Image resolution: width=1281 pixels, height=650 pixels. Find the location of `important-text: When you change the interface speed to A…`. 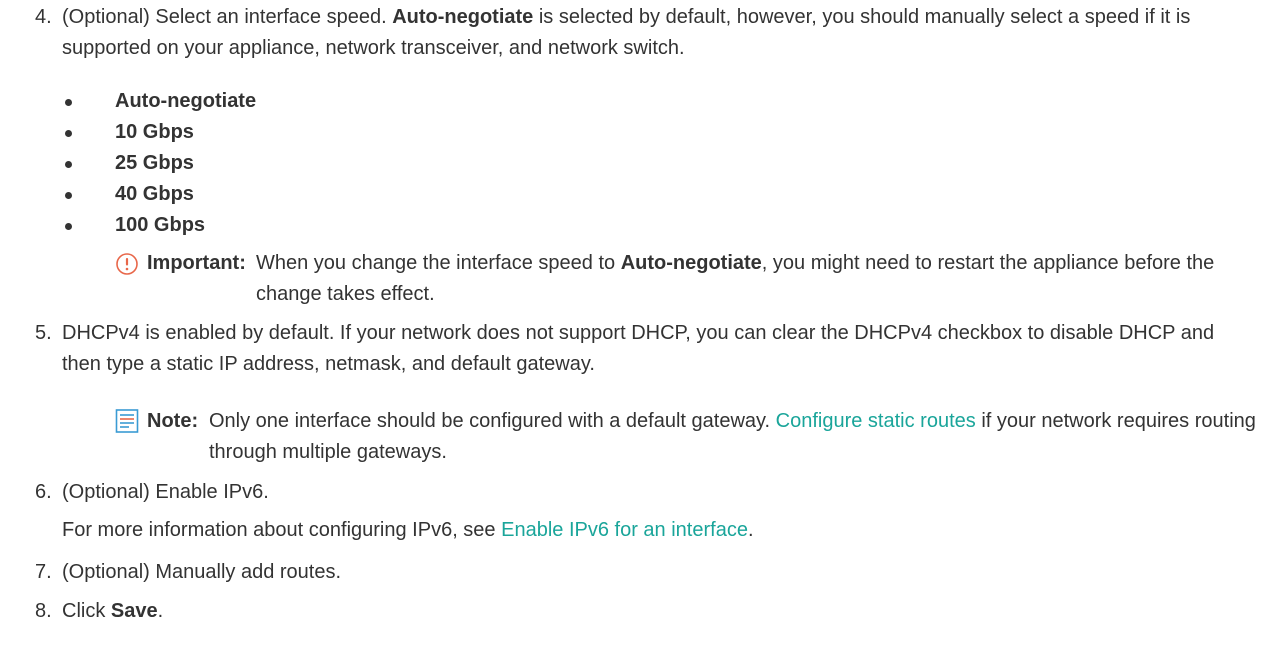

important-text: When you change the interface speed to A… is located at coordinates (758, 279).